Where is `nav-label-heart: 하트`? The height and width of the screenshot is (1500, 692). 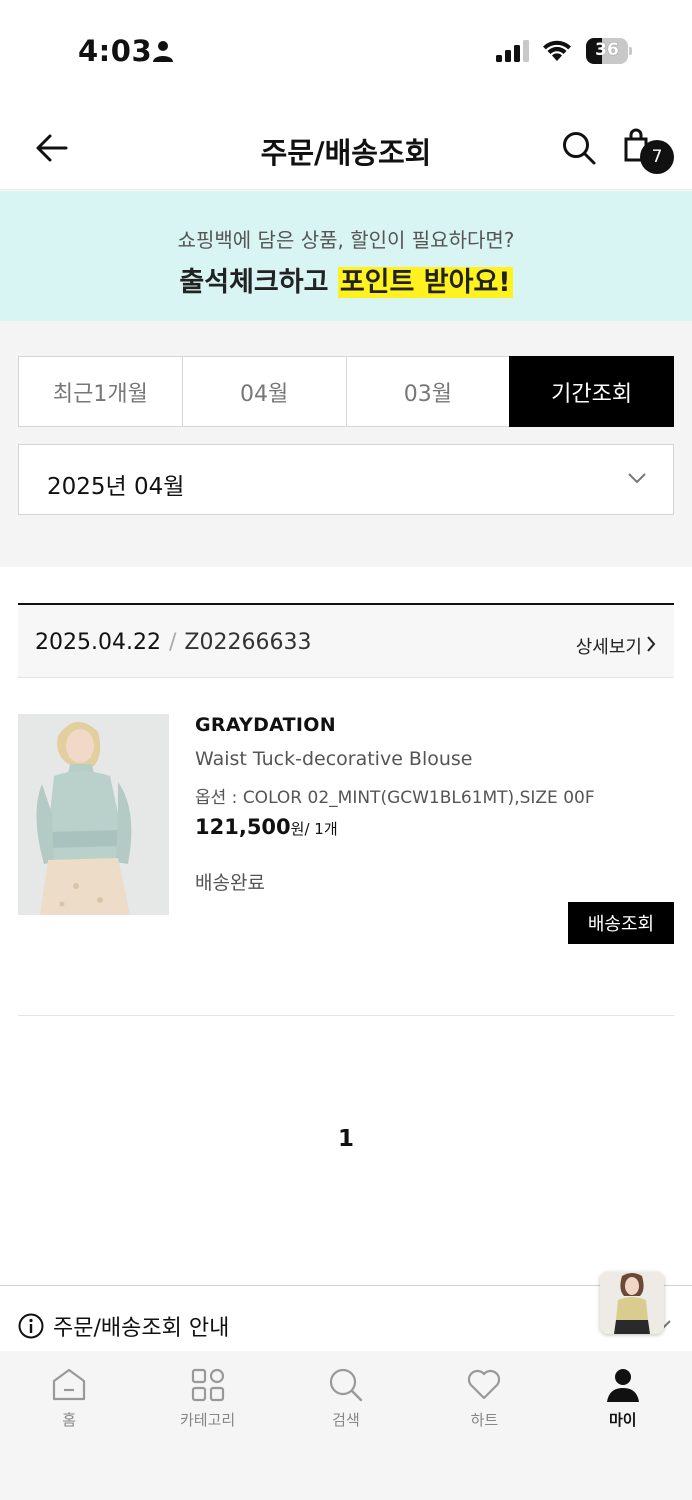
nav-label-heart: 하트 is located at coordinates (484, 1420).